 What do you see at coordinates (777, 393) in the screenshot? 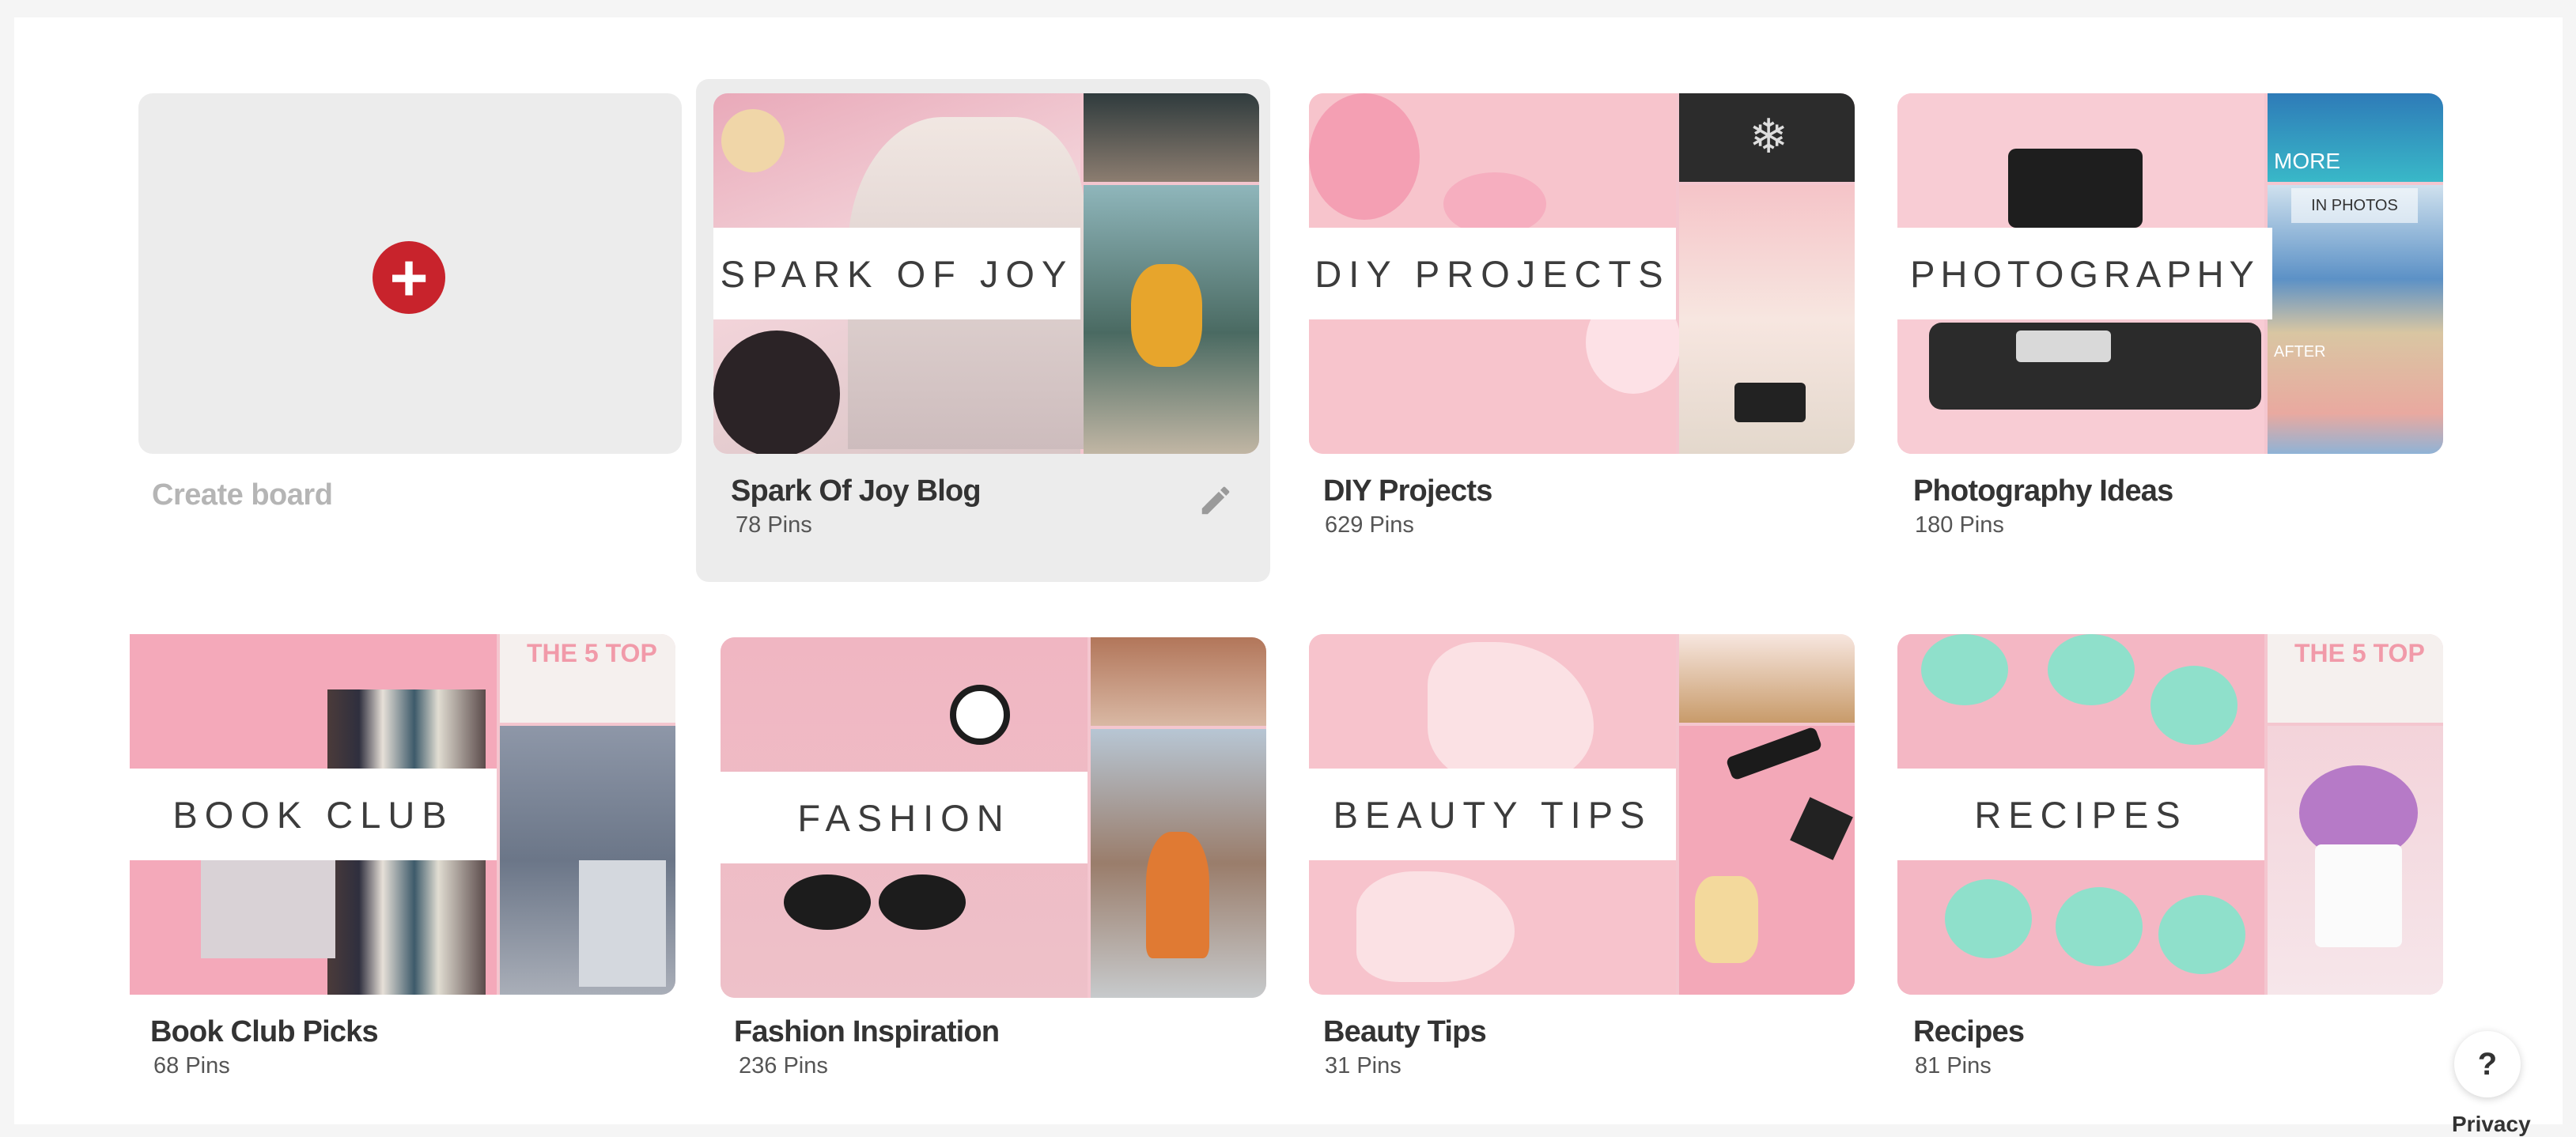
I see `dark-shape` at bounding box center [777, 393].